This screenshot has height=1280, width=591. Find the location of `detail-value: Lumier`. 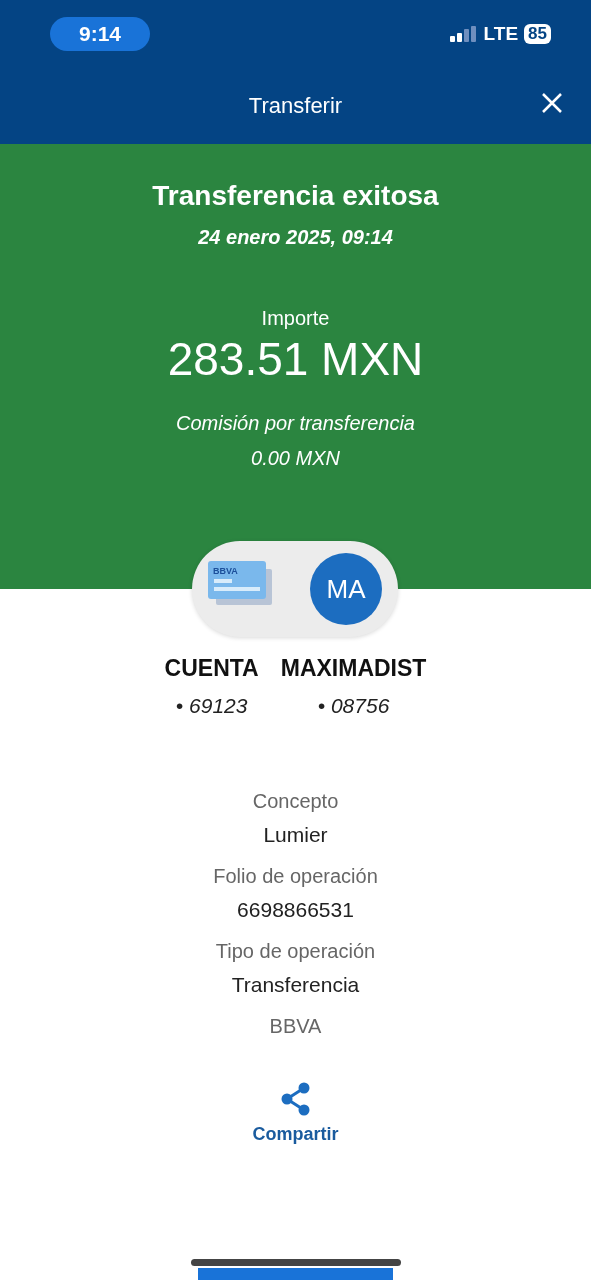

detail-value: Lumier is located at coordinates (295, 835).